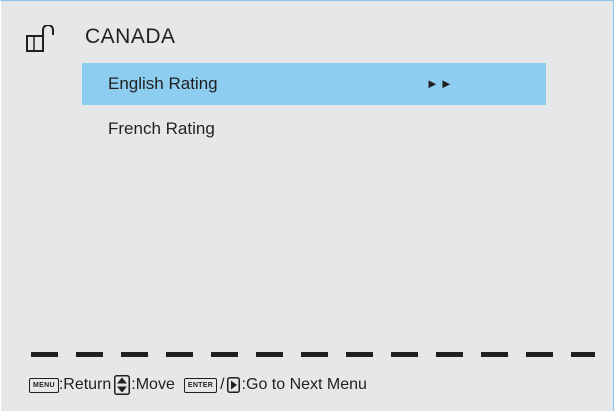  I want to click on submenu-arrow-icon: ►►, so click(440, 83).